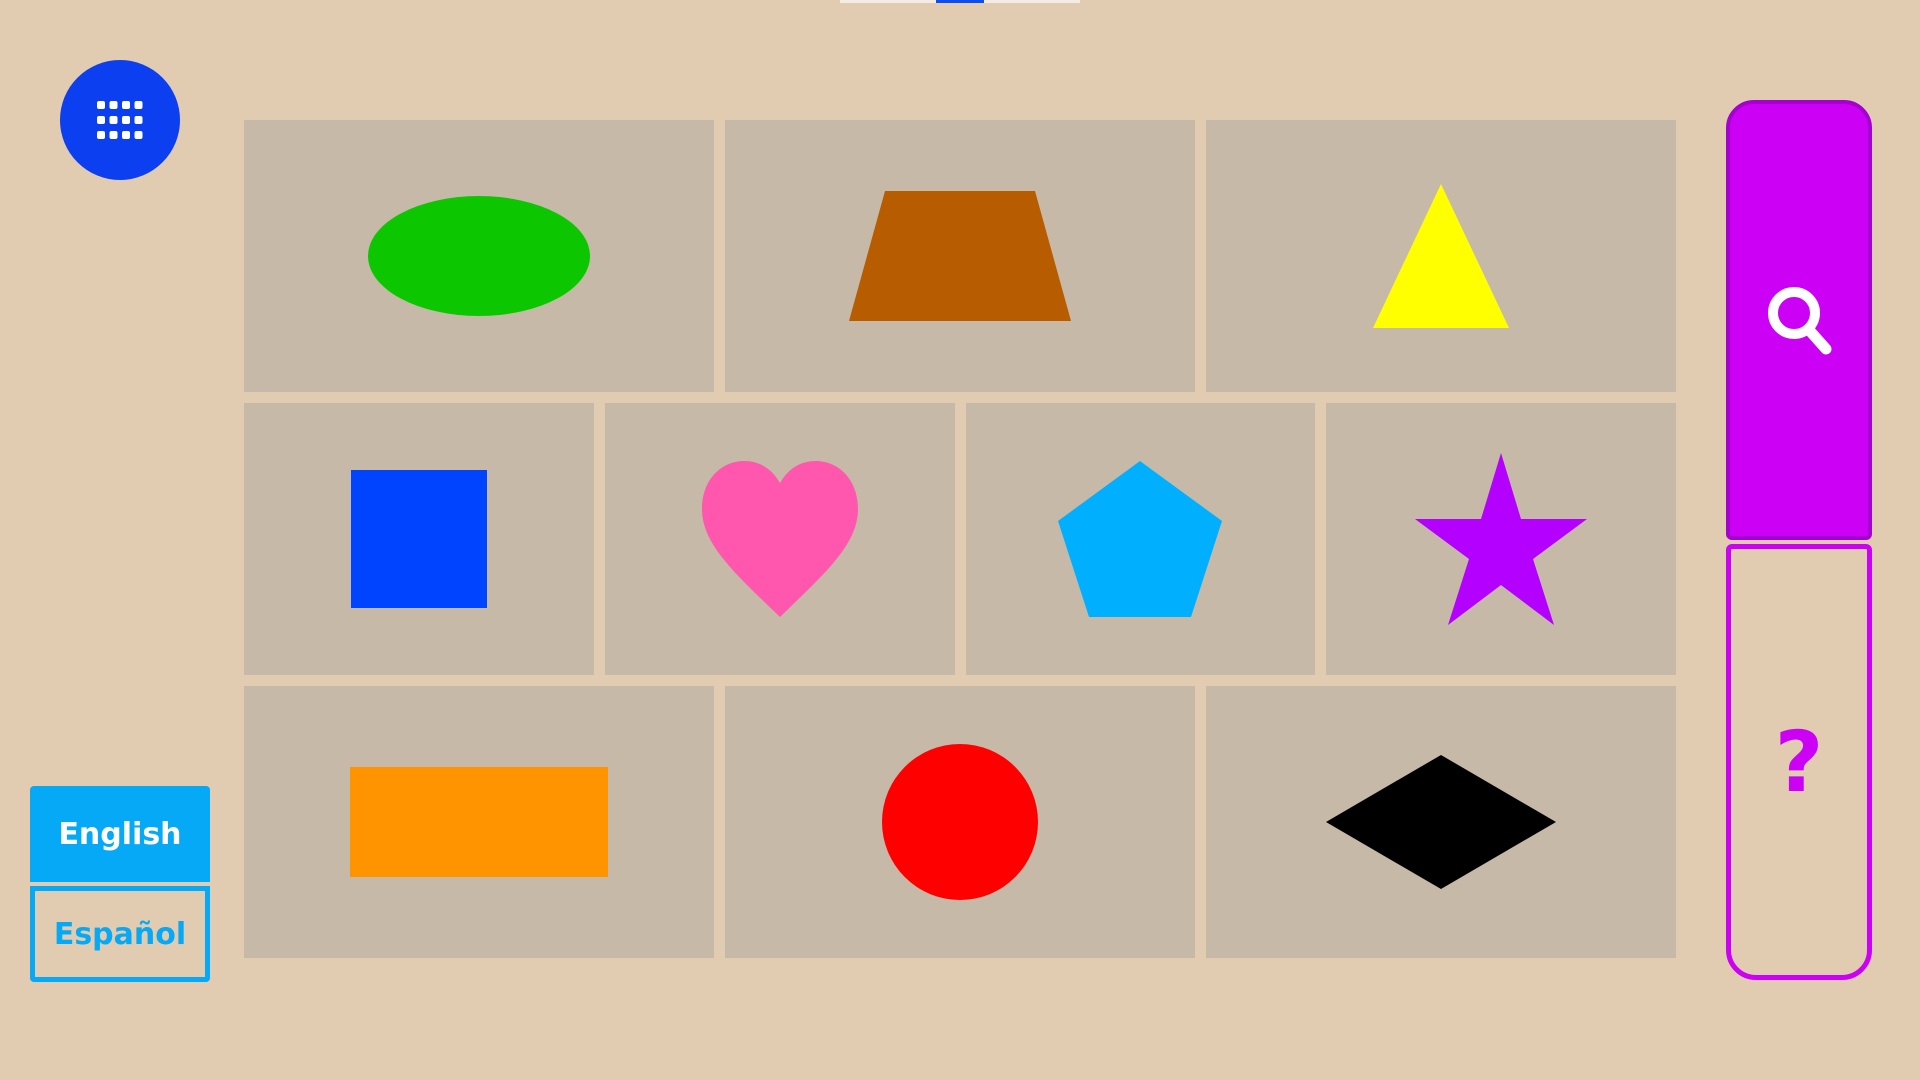  I want to click on square-shape, so click(418, 539).